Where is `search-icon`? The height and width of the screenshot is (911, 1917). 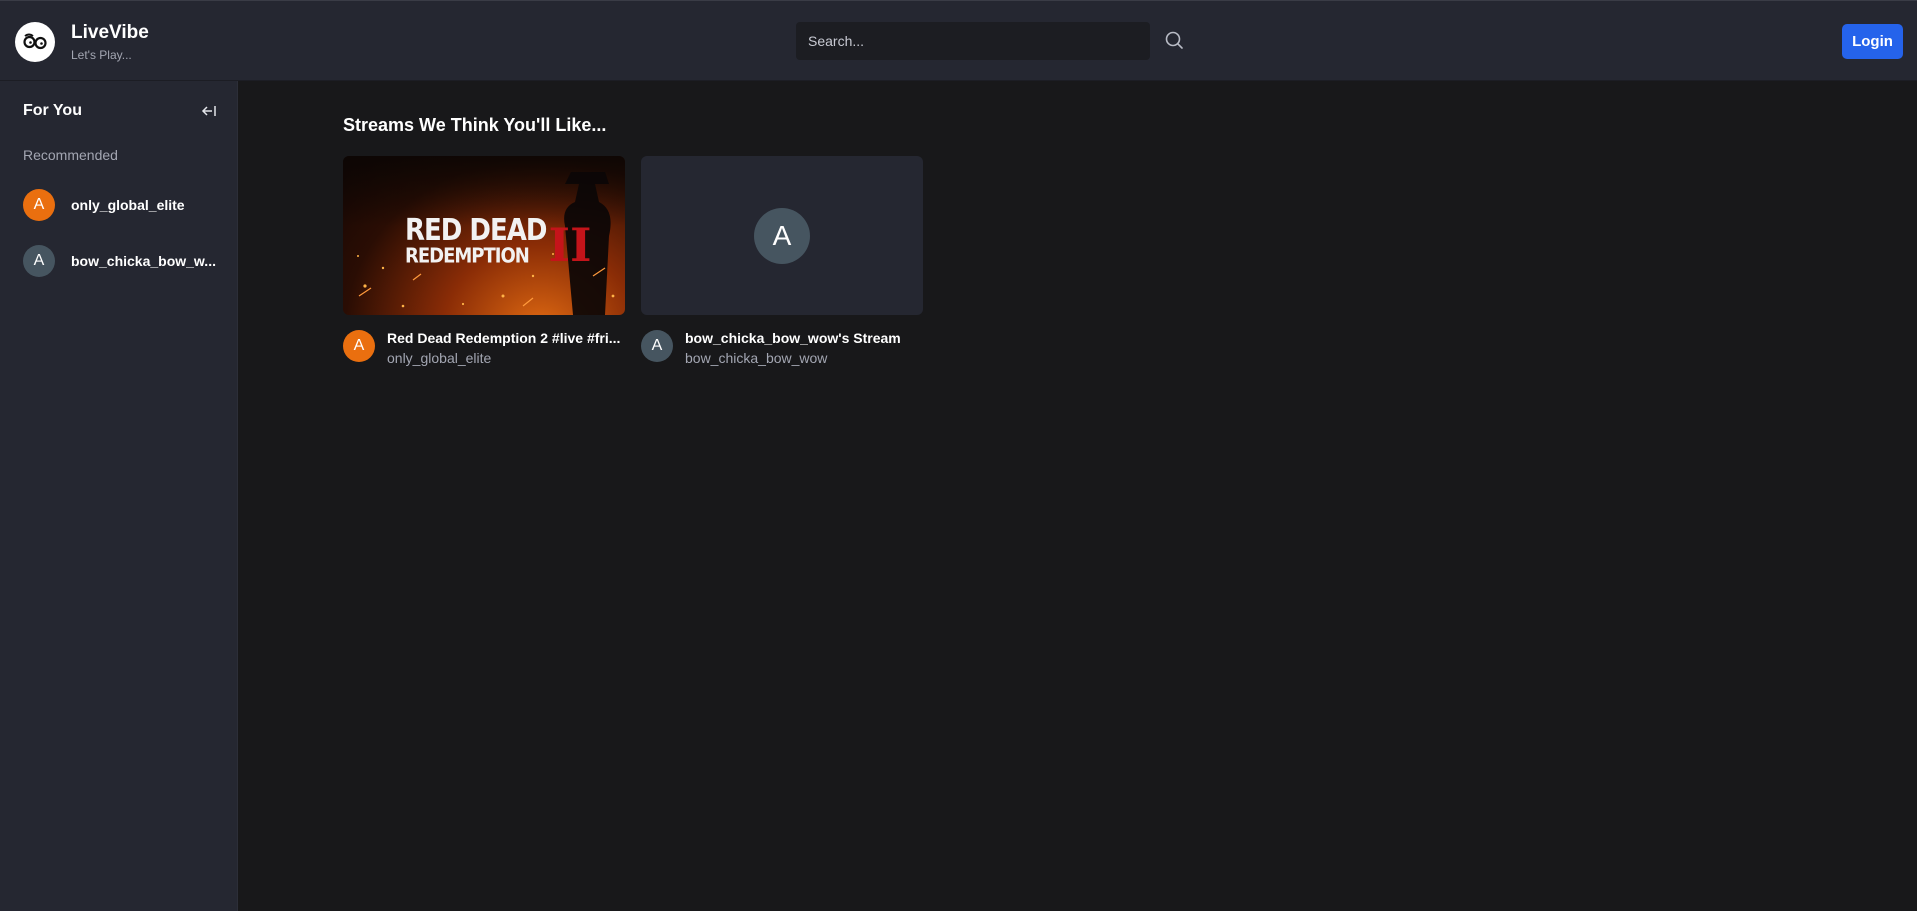 search-icon is located at coordinates (1174, 41).